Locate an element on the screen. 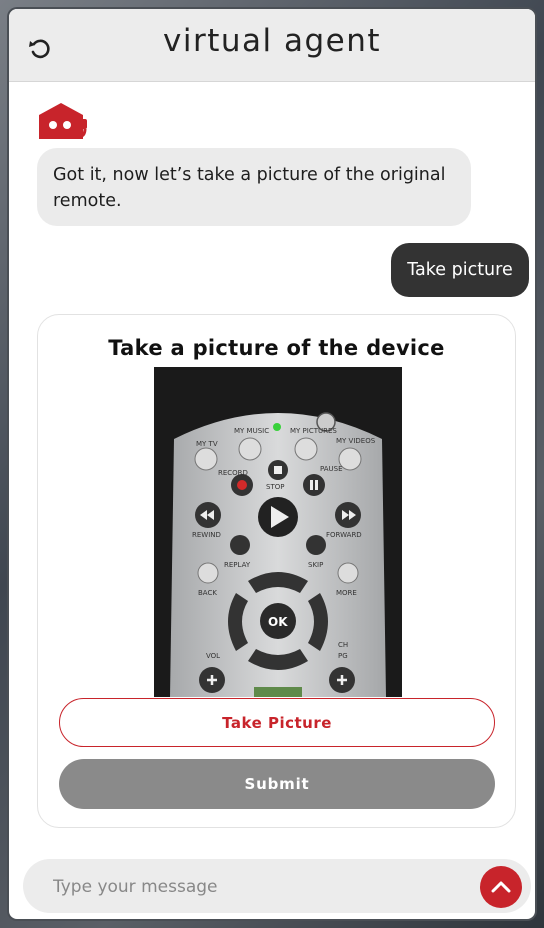  chevron-up-icon is located at coordinates (501, 887).